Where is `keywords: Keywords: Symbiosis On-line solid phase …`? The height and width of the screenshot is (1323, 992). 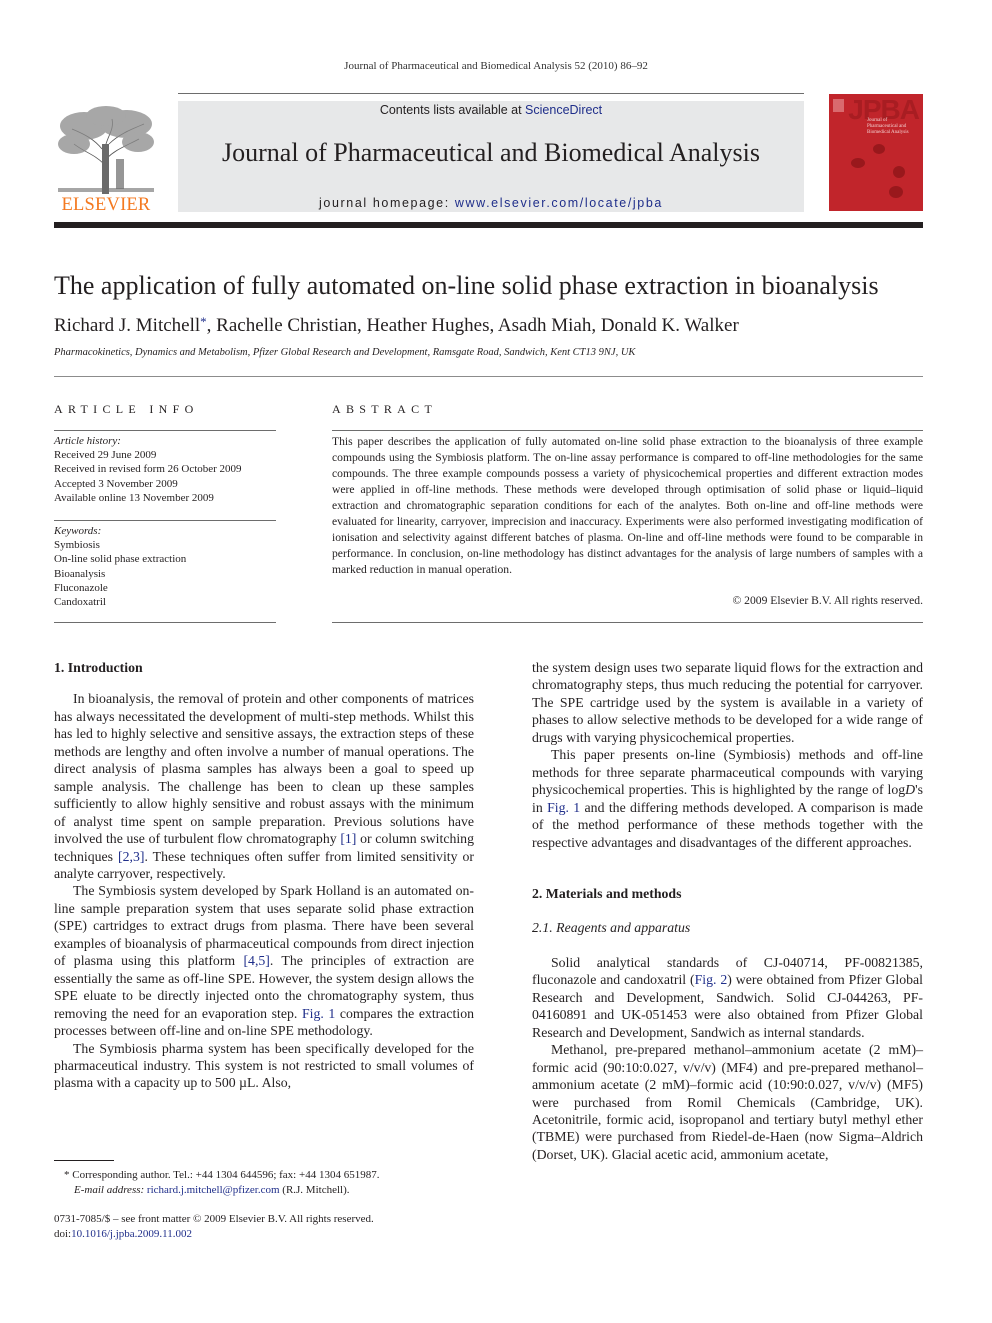
keywords: Keywords: Symbiosis On-line solid phase … is located at coordinates (165, 566).